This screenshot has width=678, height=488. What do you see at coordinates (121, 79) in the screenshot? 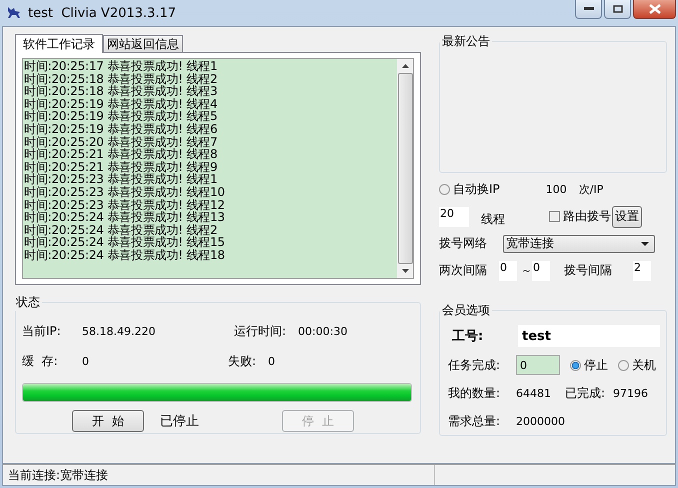
I see `log-line: 时间:20:25:18 恭喜投票成功! 线程2` at bounding box center [121, 79].